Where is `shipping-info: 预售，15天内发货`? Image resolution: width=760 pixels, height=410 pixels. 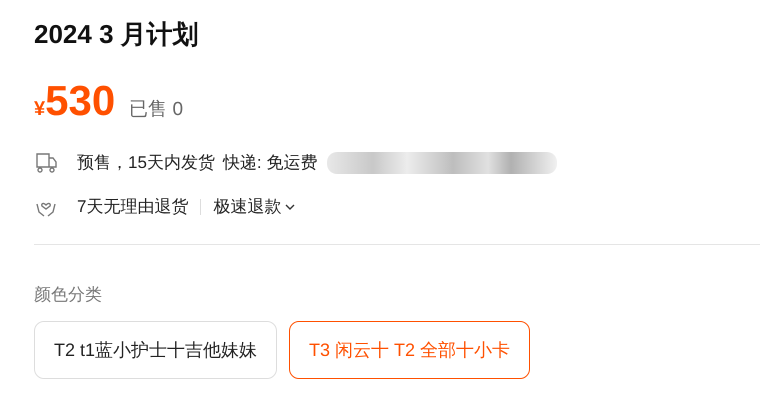
shipping-info: 预售，15天内发货 is located at coordinates (146, 163).